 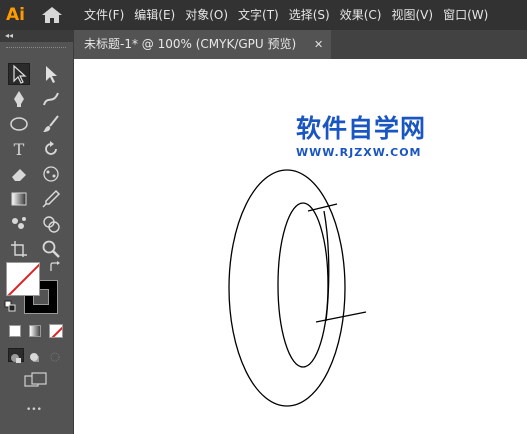 What do you see at coordinates (19, 224) in the screenshot?
I see `symbol-sprayer-tool-icon` at bounding box center [19, 224].